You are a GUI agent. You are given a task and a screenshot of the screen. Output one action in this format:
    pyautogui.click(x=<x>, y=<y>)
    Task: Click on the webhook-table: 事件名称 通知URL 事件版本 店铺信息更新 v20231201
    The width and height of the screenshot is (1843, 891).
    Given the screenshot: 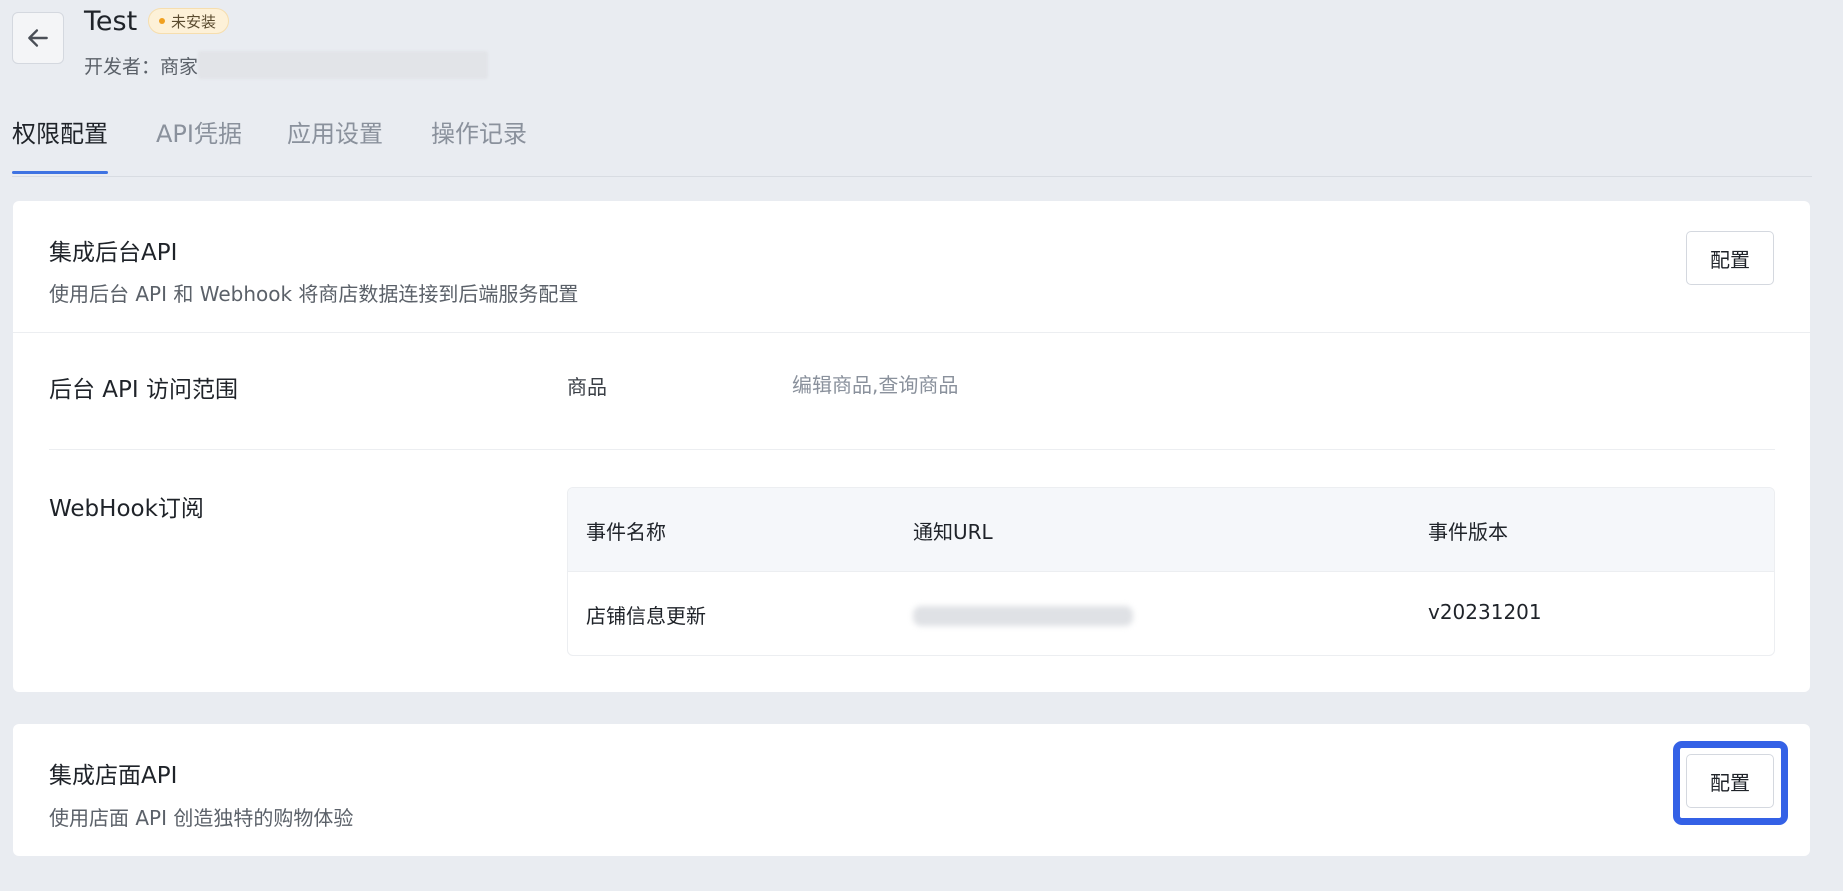 What is the action you would take?
    pyautogui.click(x=1171, y=571)
    